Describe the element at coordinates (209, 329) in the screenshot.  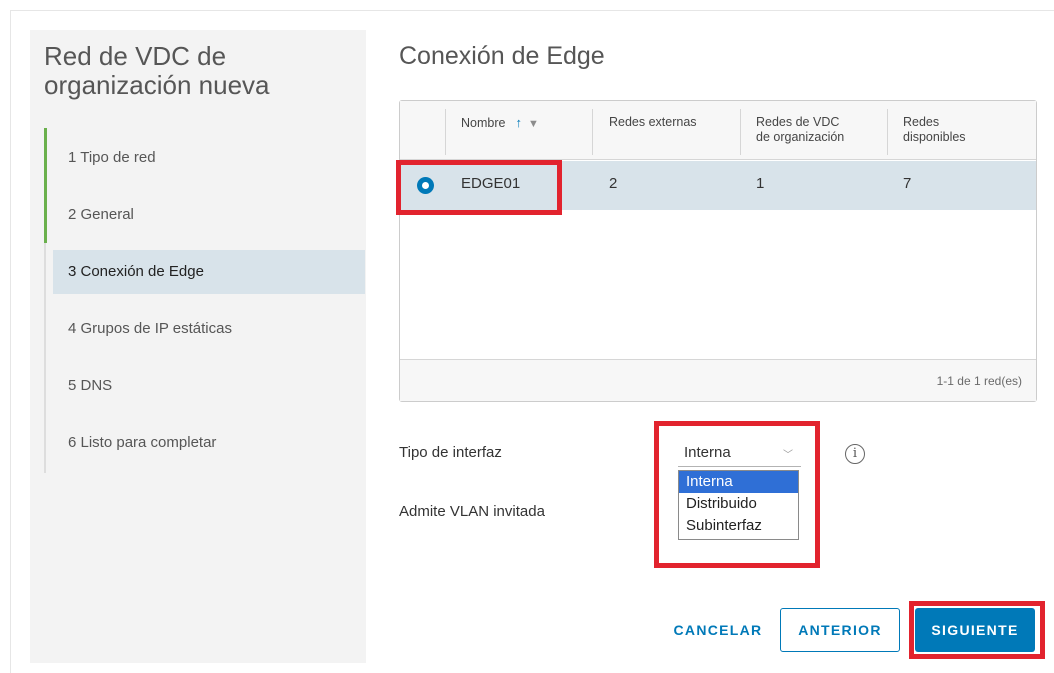
I see `step-grupos-ip: 4 Grupos de IP estáticas` at that location.